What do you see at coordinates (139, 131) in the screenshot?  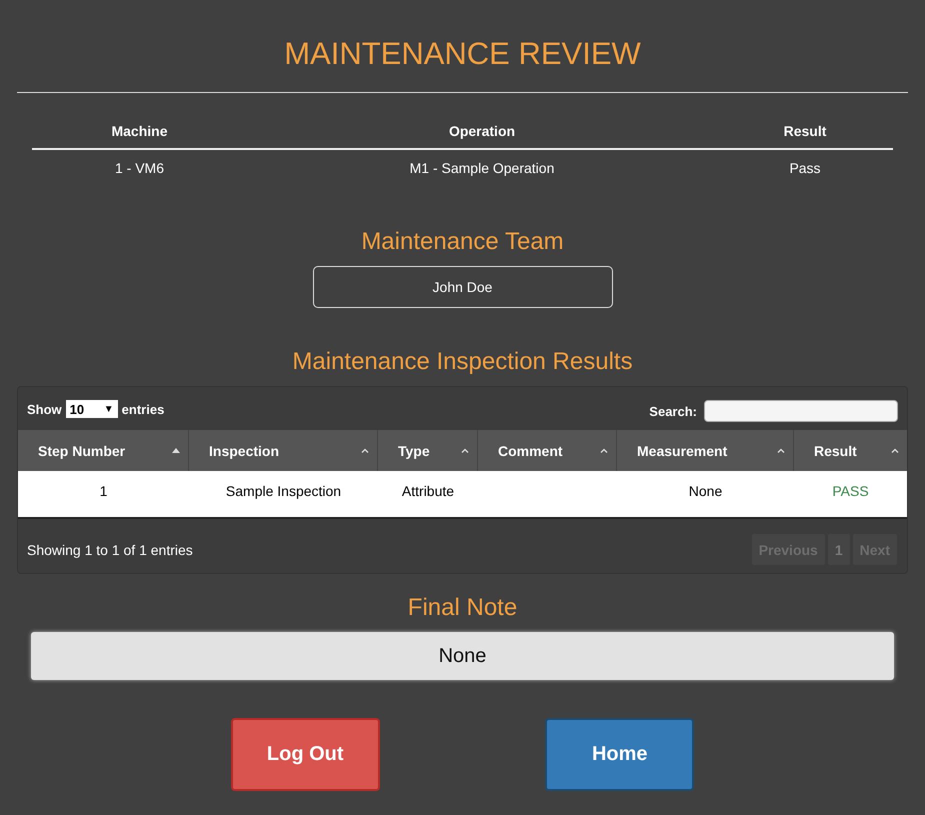 I see `column-header: Machine` at bounding box center [139, 131].